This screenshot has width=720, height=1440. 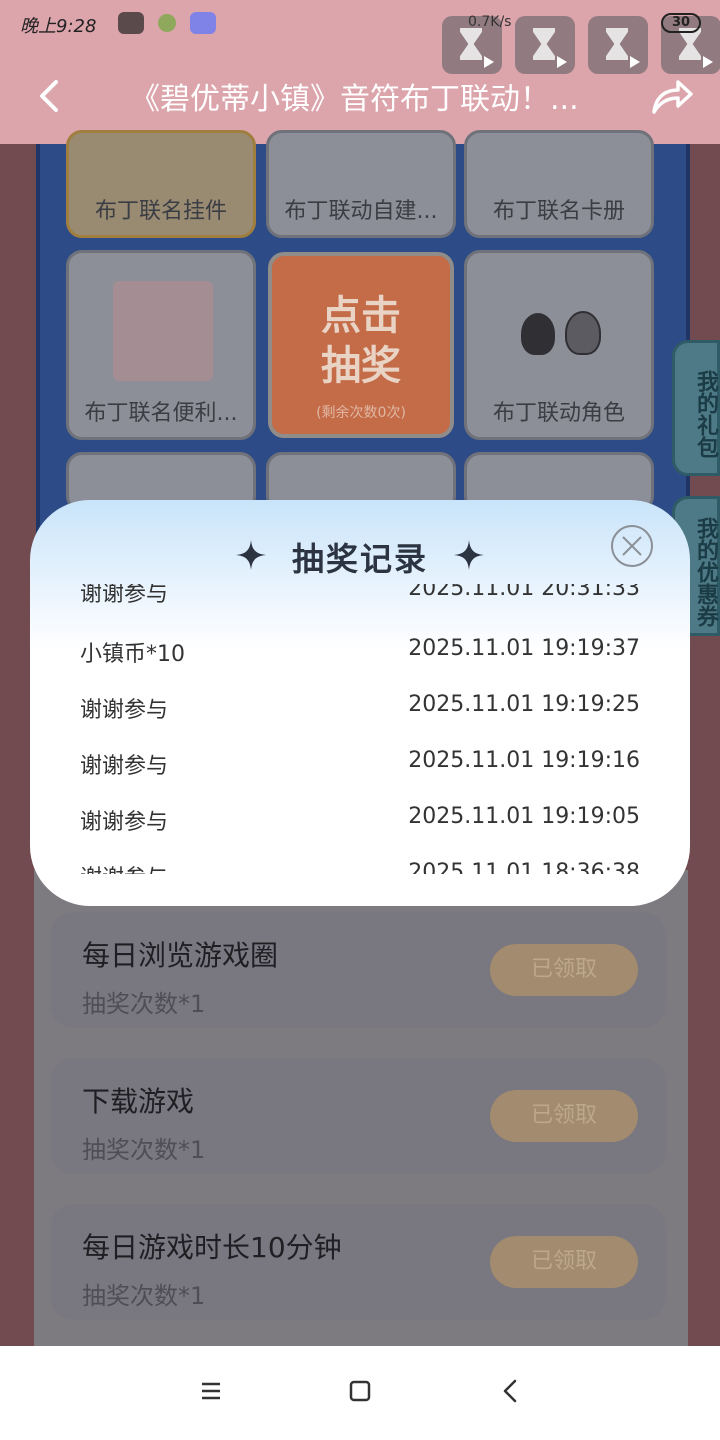 I want to click on battery-indicator: 30, so click(x=681, y=23).